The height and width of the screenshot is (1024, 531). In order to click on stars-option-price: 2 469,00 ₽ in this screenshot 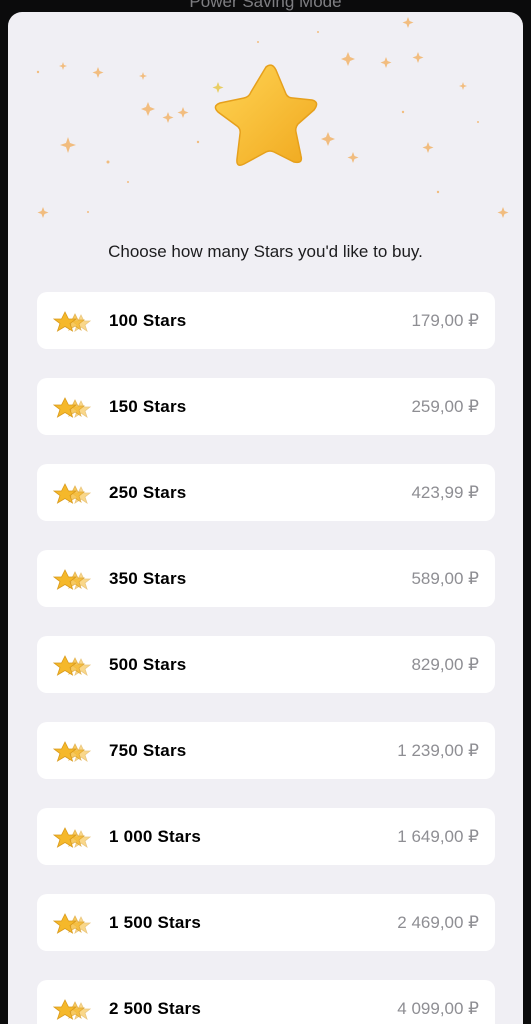, I will do `click(438, 922)`.